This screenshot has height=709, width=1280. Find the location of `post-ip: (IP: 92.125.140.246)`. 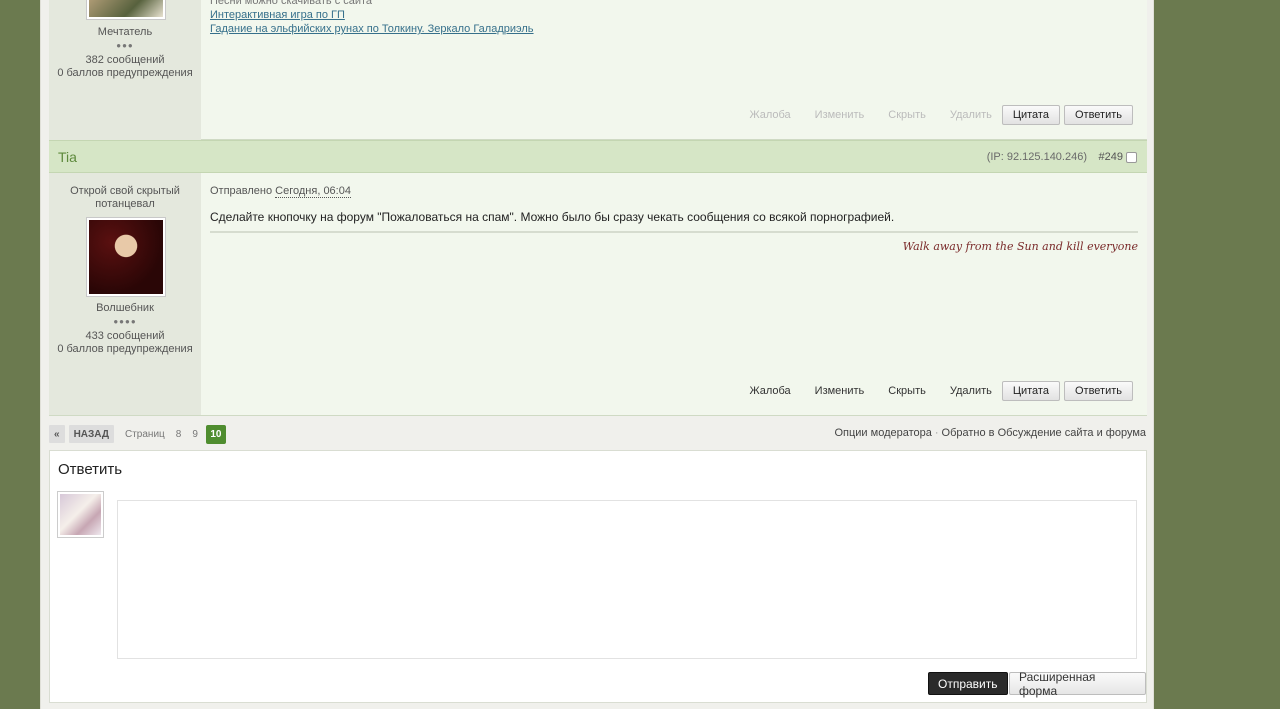

post-ip: (IP: 92.125.140.246) is located at coordinates (1037, 157).